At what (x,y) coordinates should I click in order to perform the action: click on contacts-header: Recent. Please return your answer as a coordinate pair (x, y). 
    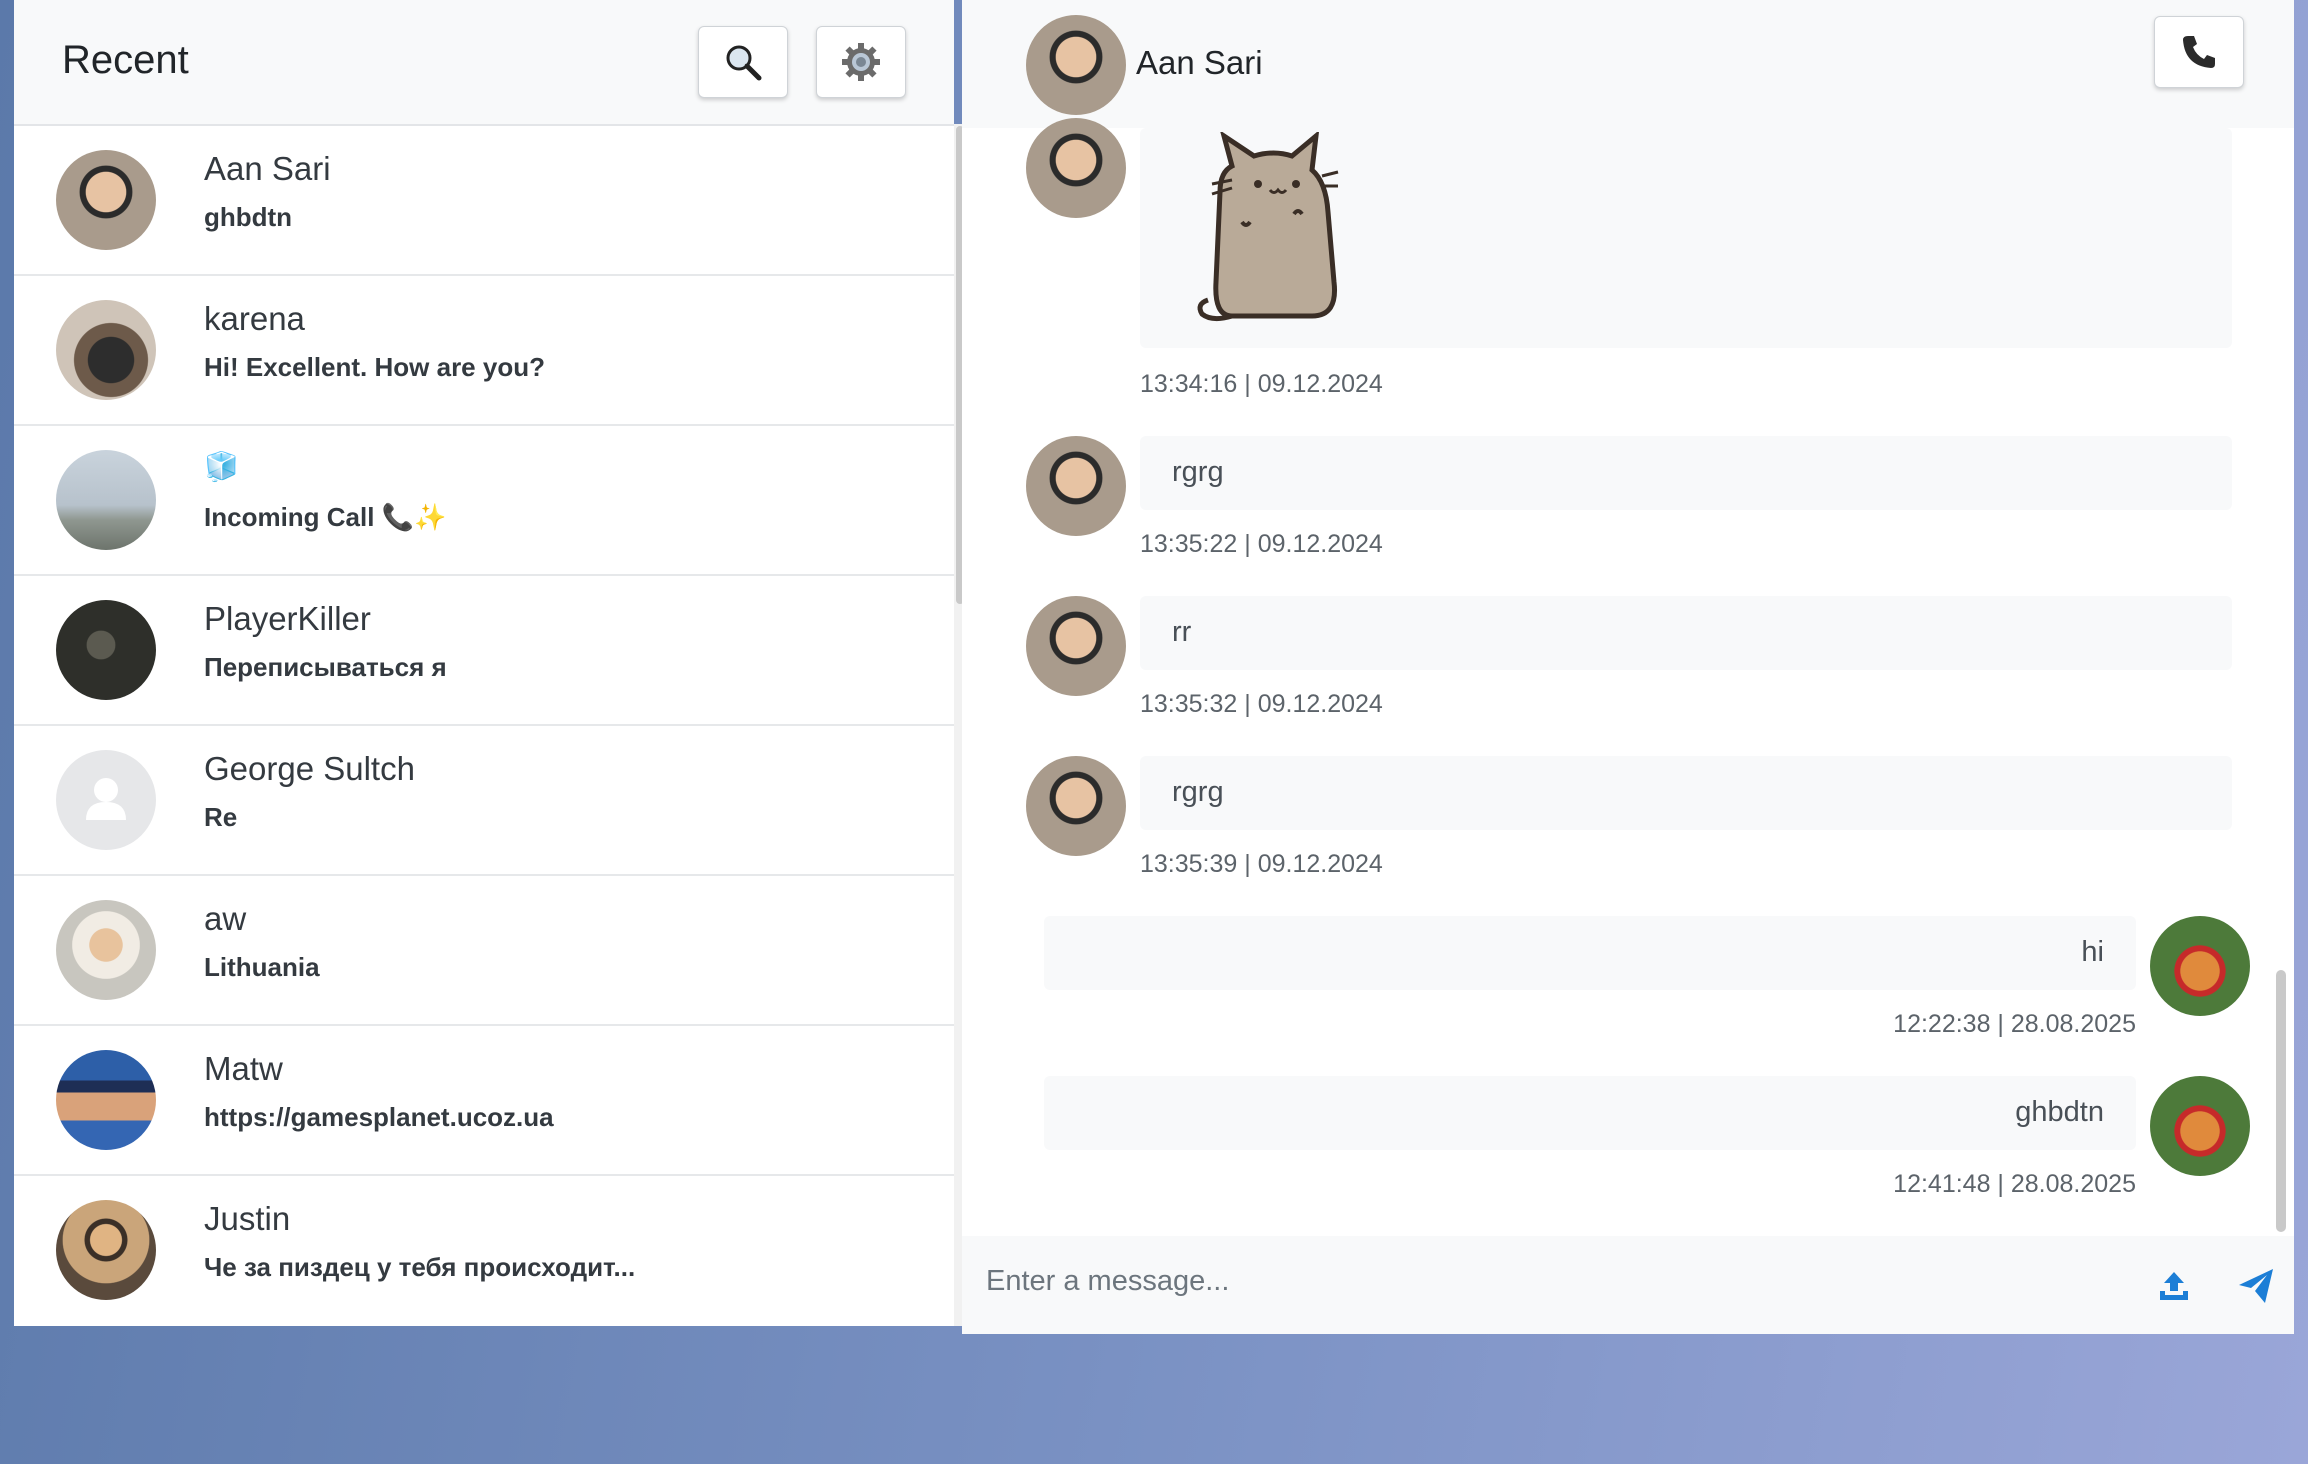
    Looking at the image, I should click on (484, 63).